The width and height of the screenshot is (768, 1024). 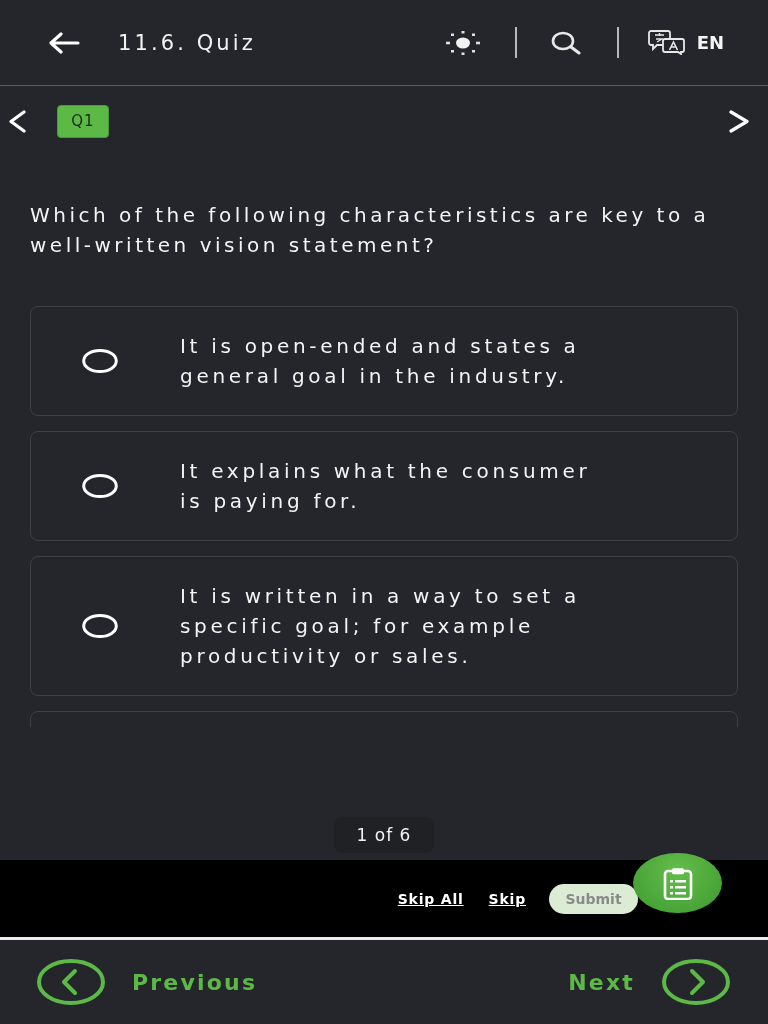 What do you see at coordinates (696, 982) in the screenshot?
I see `chevron-circle-right-icon` at bounding box center [696, 982].